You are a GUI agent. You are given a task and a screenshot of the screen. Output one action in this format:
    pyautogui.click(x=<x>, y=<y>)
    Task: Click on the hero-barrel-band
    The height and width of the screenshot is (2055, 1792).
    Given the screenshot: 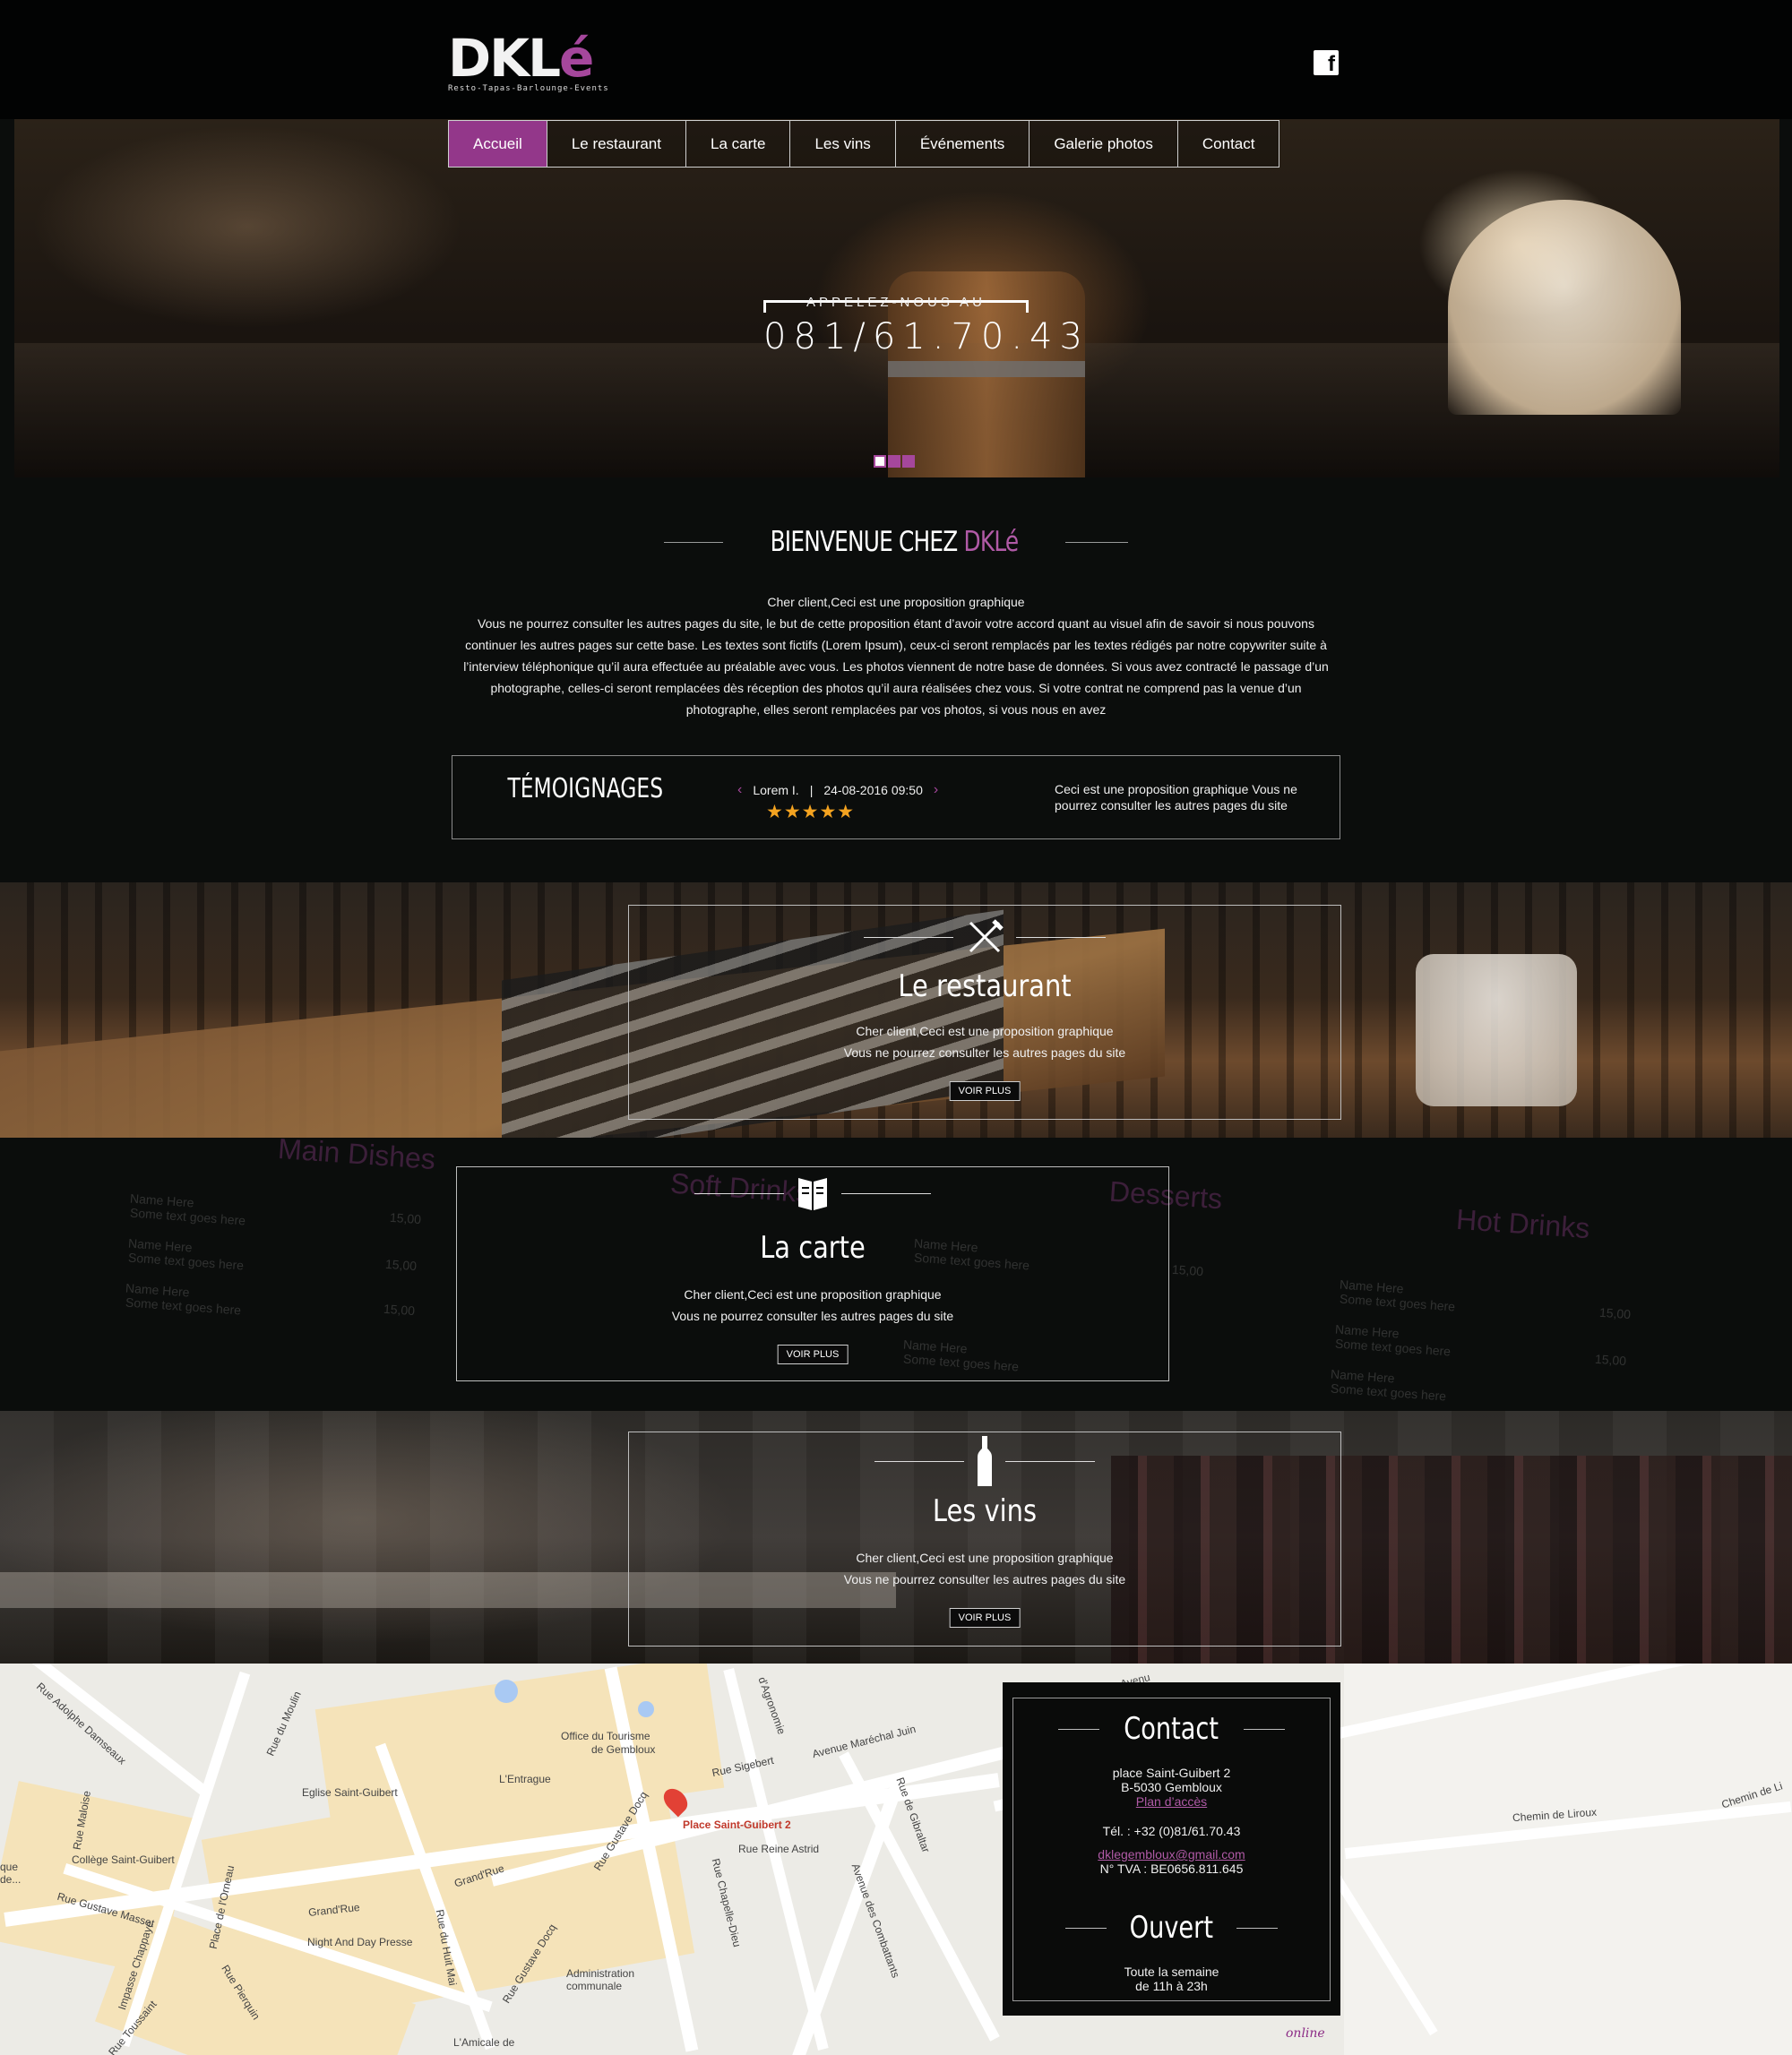 What is the action you would take?
    pyautogui.click(x=986, y=369)
    